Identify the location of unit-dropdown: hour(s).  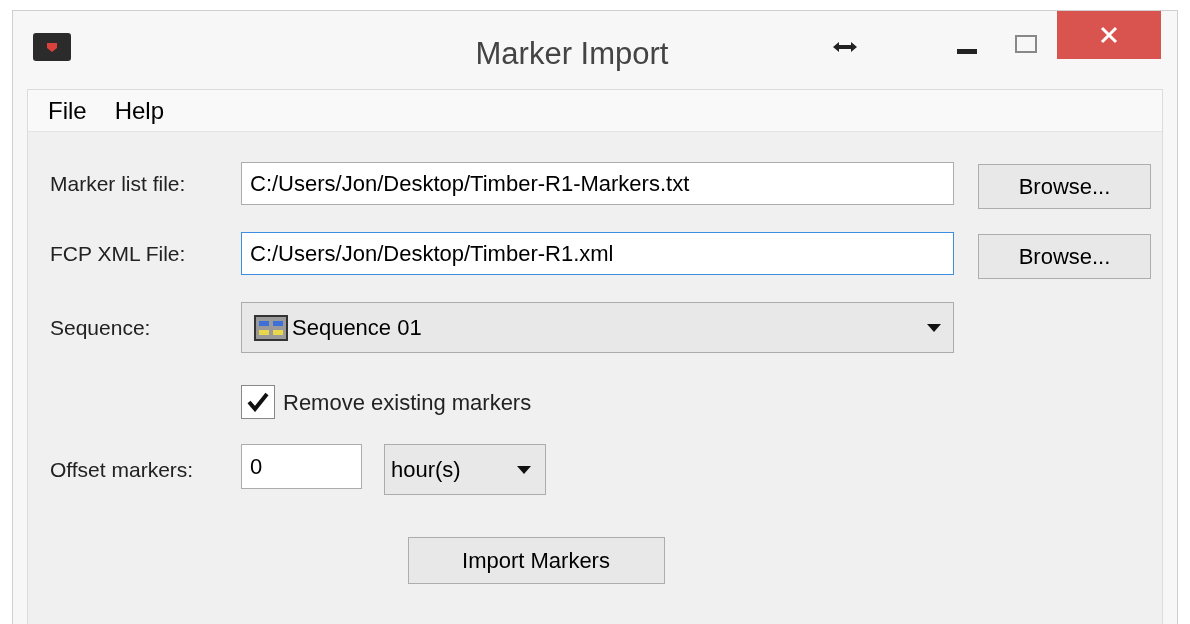
(465, 469).